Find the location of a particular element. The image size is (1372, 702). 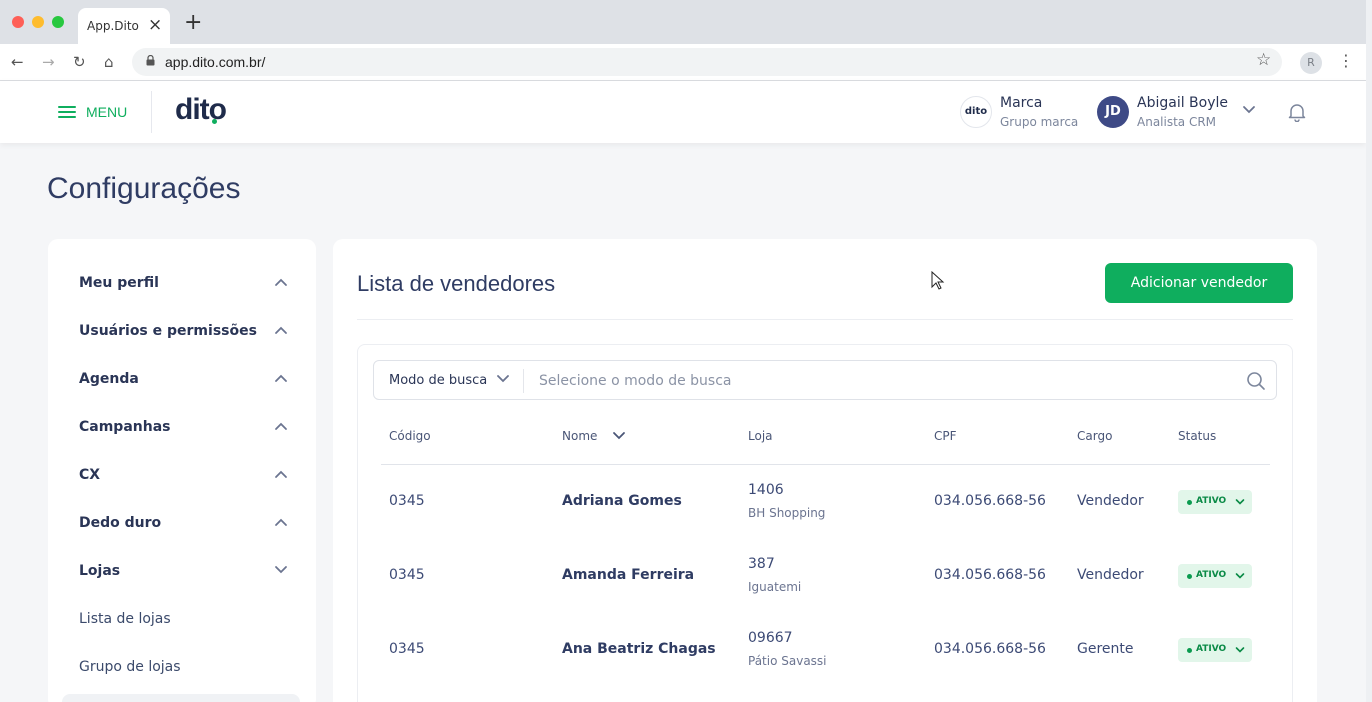

browser-tab: App.Dito × is located at coordinates (124, 26).